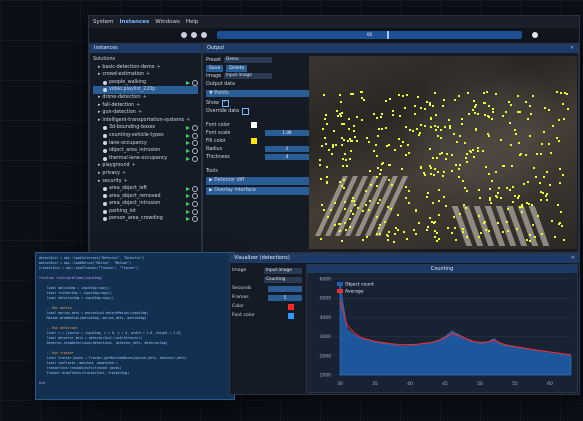 The width and height of the screenshot is (583, 421). Describe the element at coordinates (145, 83) in the screenshot. I see `tree-item: people_walking` at that location.